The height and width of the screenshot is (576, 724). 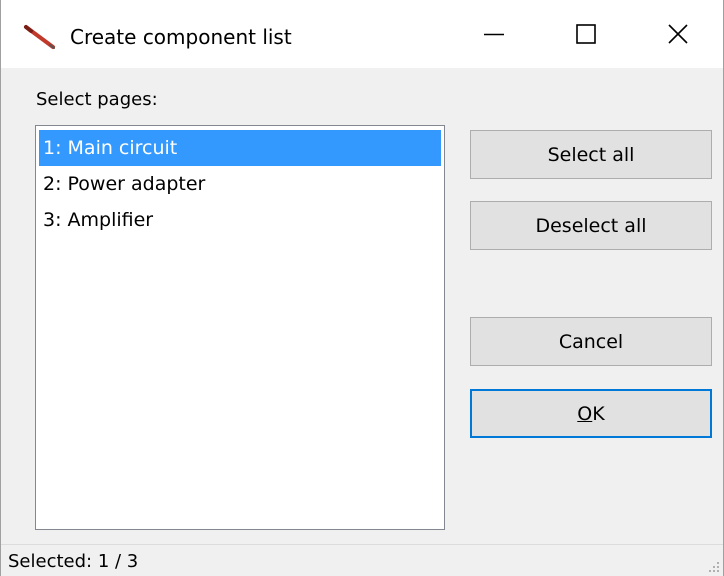 What do you see at coordinates (713, 566) in the screenshot?
I see `resize-grip-icon` at bounding box center [713, 566].